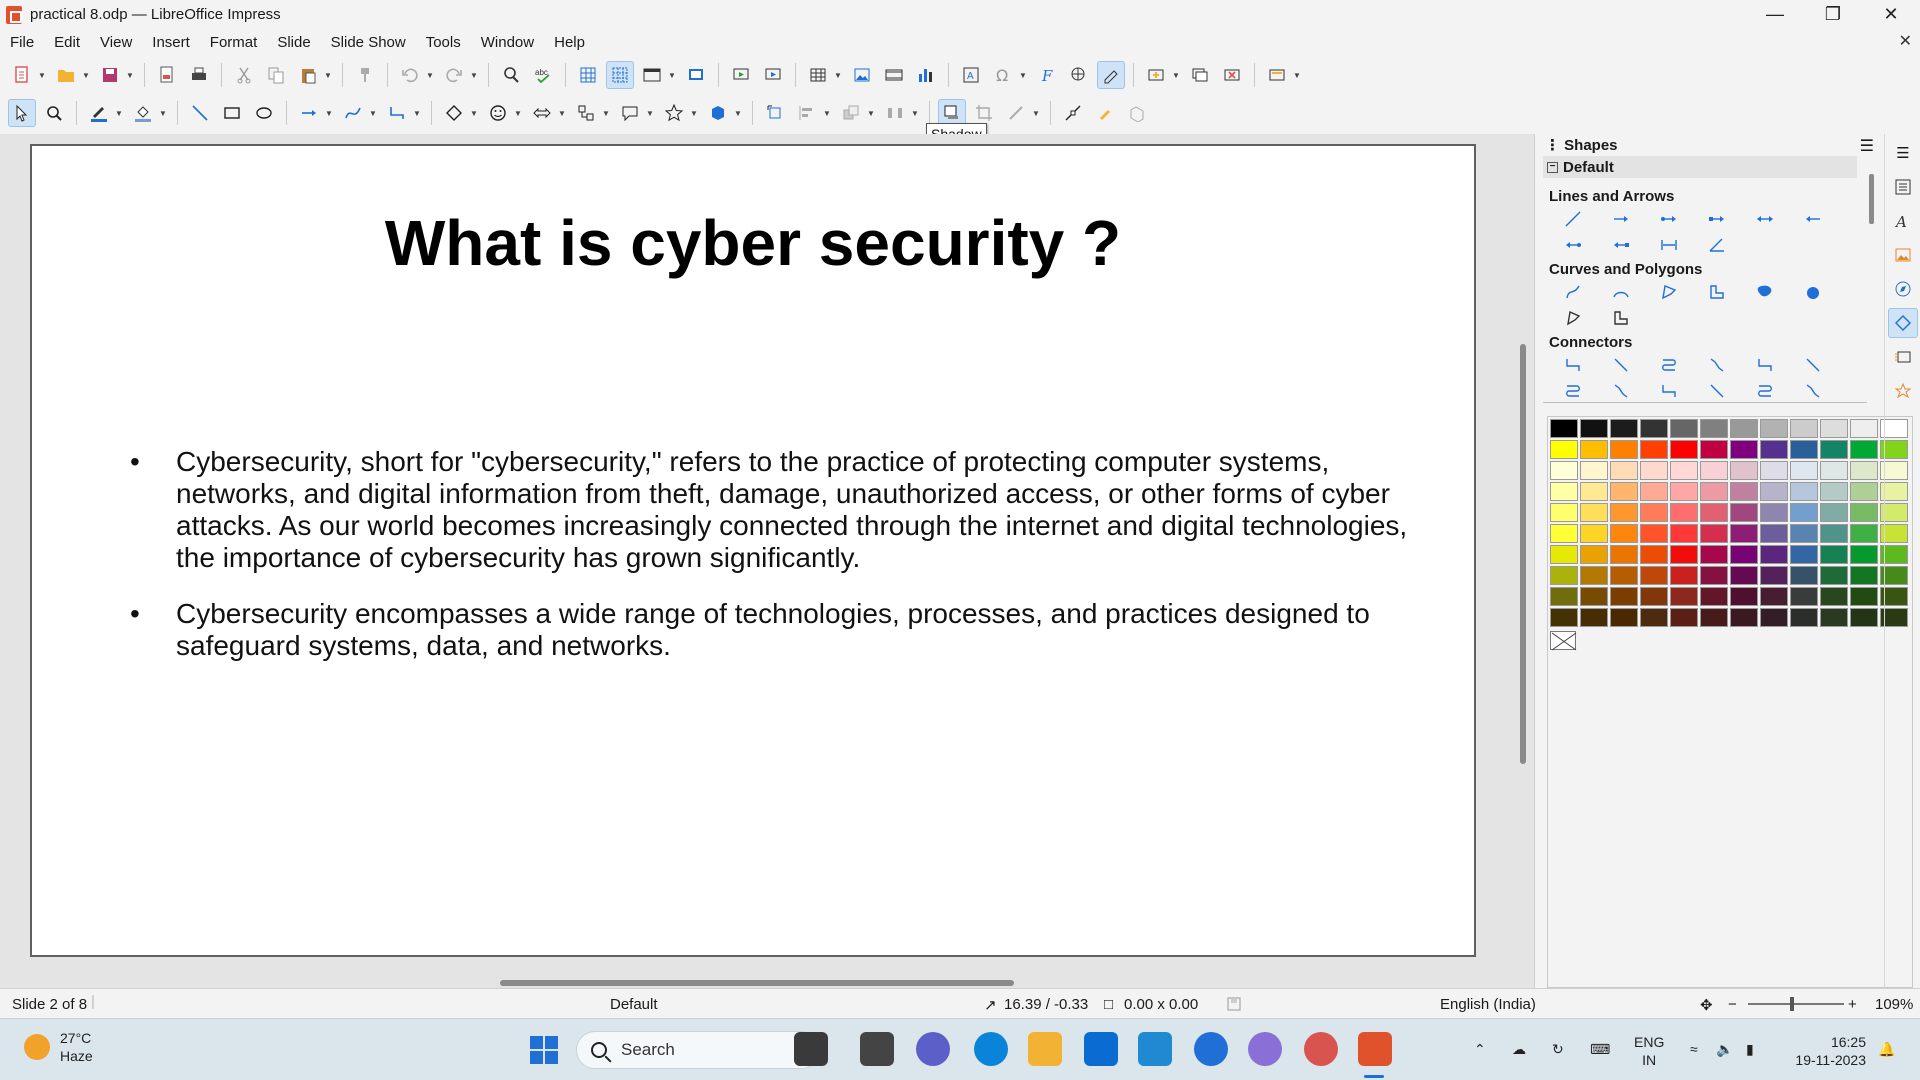 The image size is (1920, 1080). I want to click on curve-icon, so click(1573, 292).